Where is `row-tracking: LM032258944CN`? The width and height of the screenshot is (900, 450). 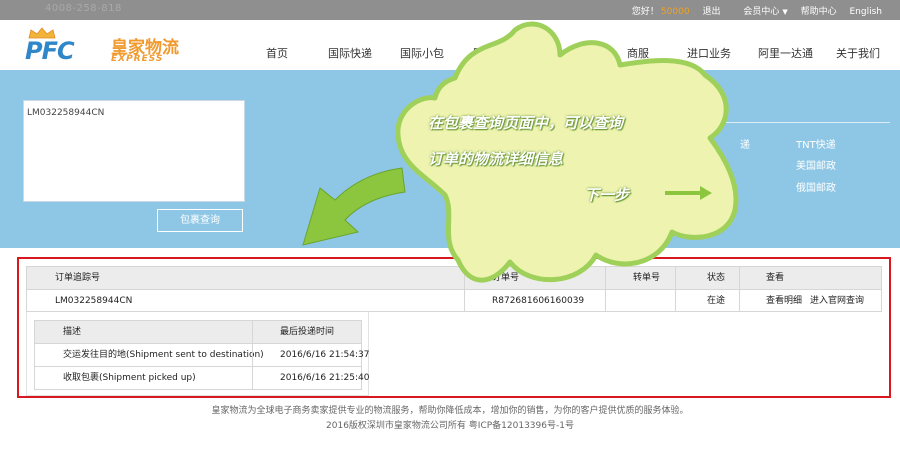 row-tracking: LM032258944CN is located at coordinates (94, 301).